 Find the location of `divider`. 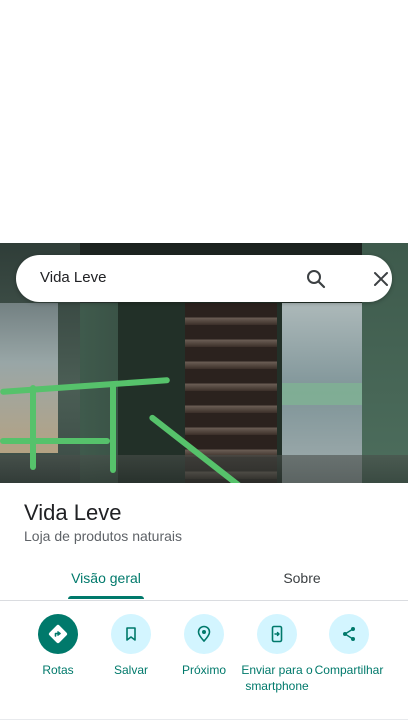

divider is located at coordinates (204, 719).